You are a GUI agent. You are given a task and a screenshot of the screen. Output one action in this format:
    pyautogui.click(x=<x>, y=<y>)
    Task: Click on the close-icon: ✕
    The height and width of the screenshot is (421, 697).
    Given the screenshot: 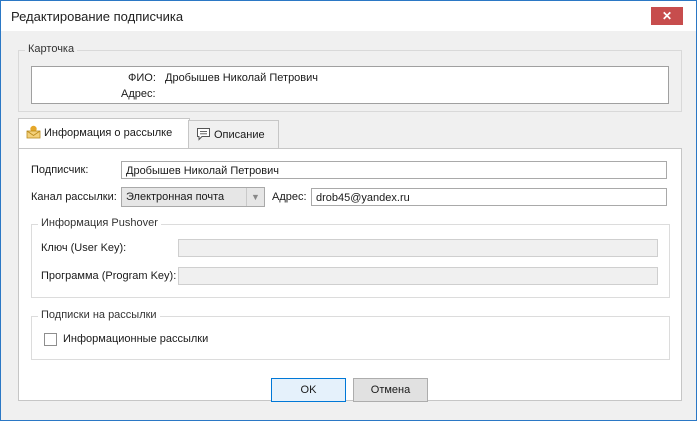 What is the action you would take?
    pyautogui.click(x=667, y=16)
    